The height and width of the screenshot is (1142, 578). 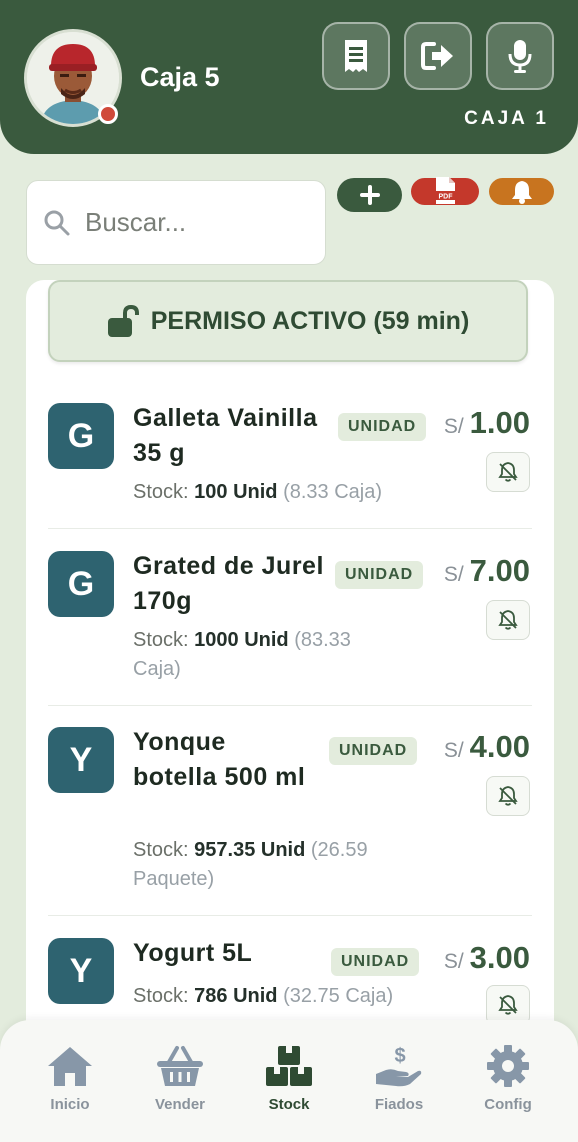 I want to click on basket-icon, so click(x=180, y=1066).